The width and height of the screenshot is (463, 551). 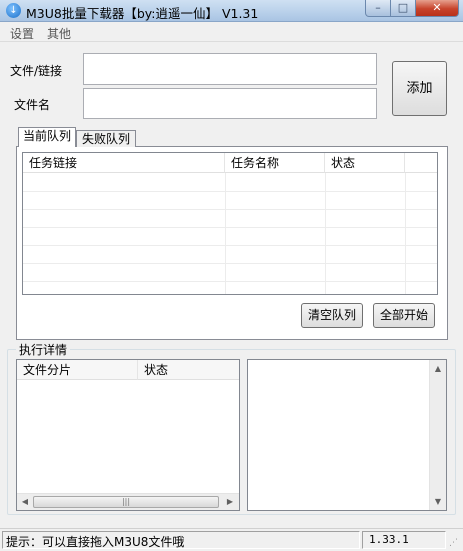 I want to click on queue-col-name: 任务名称, so click(x=275, y=163).